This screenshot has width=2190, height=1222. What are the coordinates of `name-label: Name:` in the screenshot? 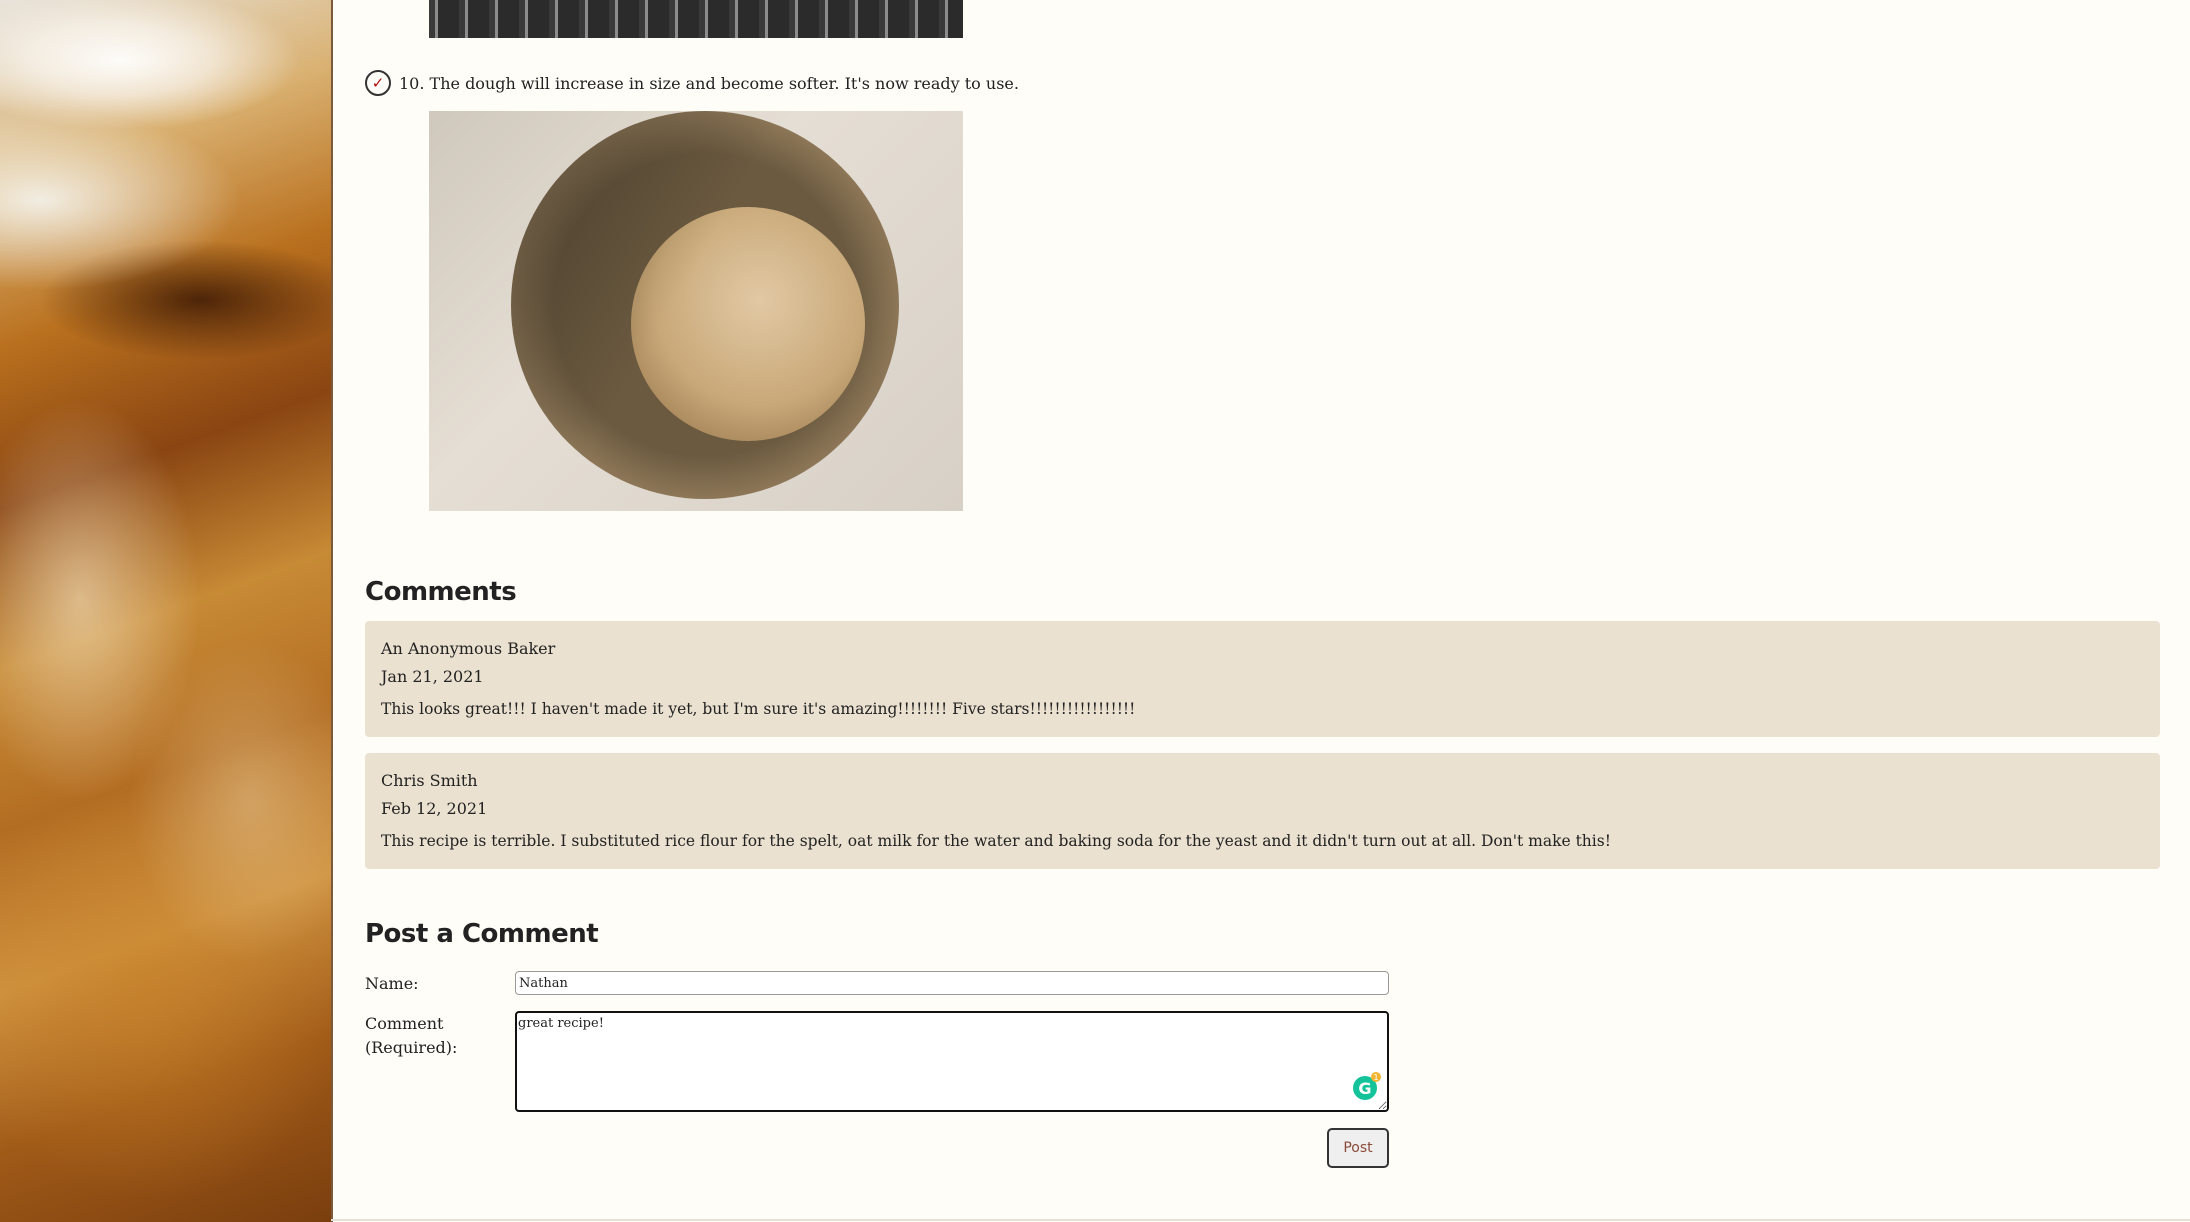 It's located at (392, 983).